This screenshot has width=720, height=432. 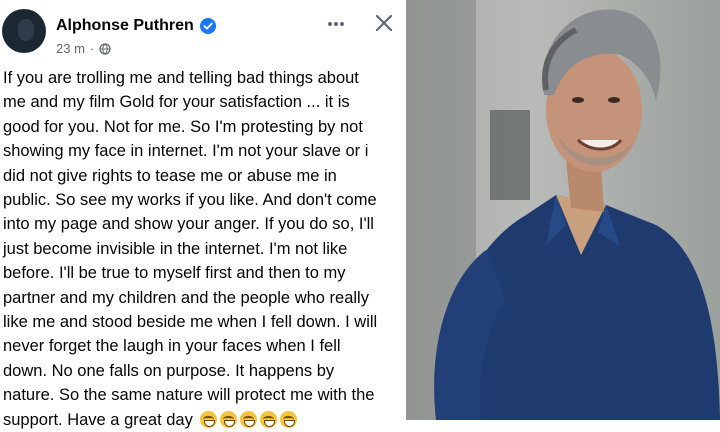 What do you see at coordinates (336, 24) in the screenshot?
I see `more-options-icon` at bounding box center [336, 24].